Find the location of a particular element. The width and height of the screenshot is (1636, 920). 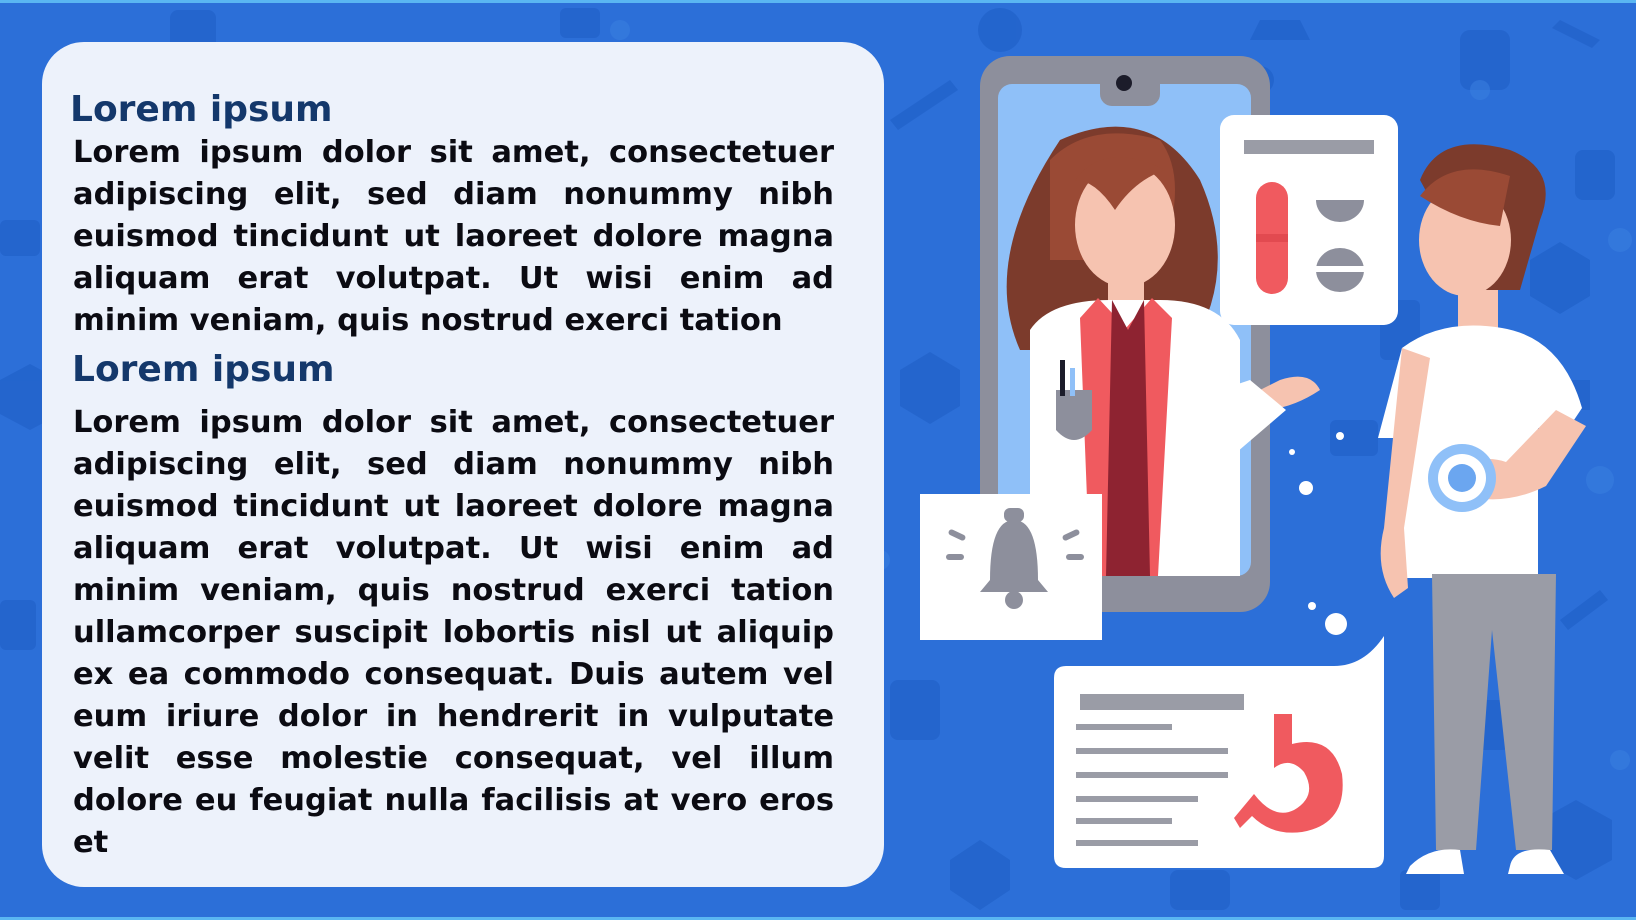

camera-icon is located at coordinates (1124, 83).